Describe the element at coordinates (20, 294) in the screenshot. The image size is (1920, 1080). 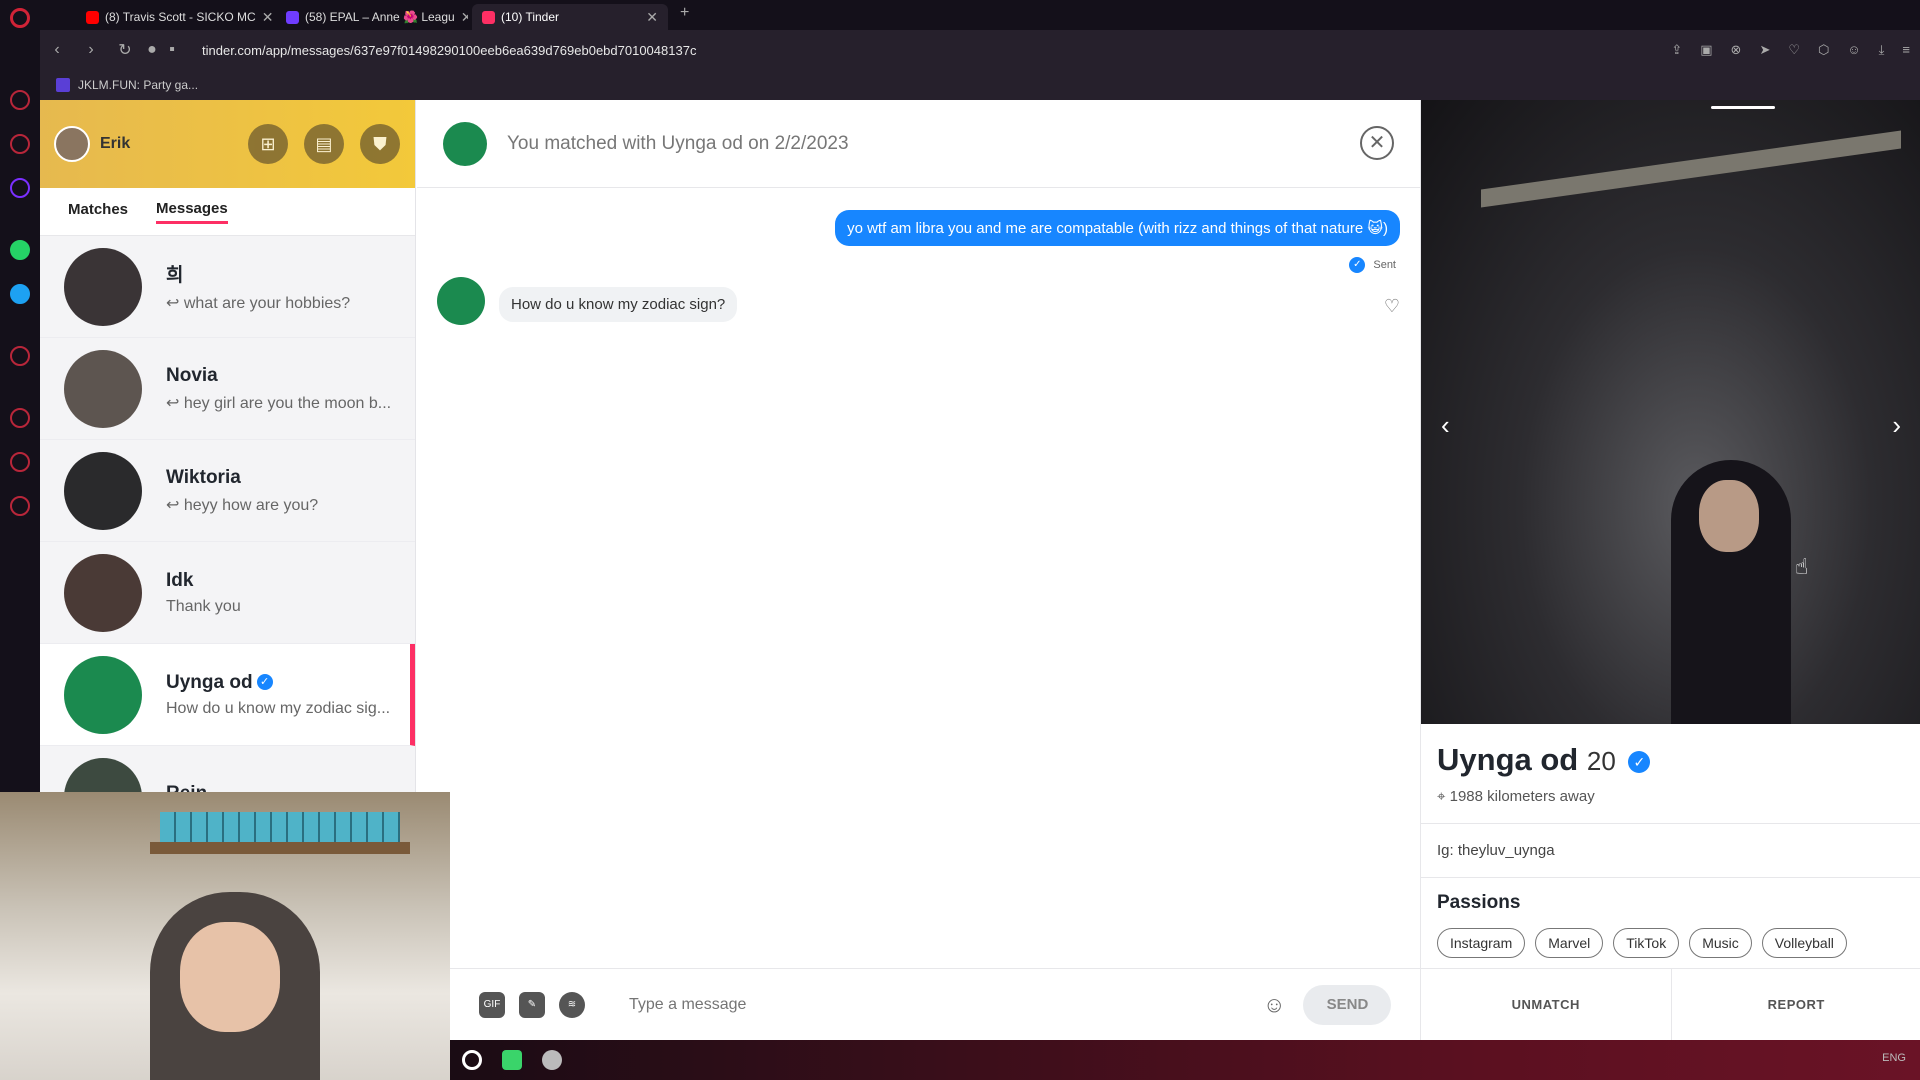
I see `twitter-icon` at that location.